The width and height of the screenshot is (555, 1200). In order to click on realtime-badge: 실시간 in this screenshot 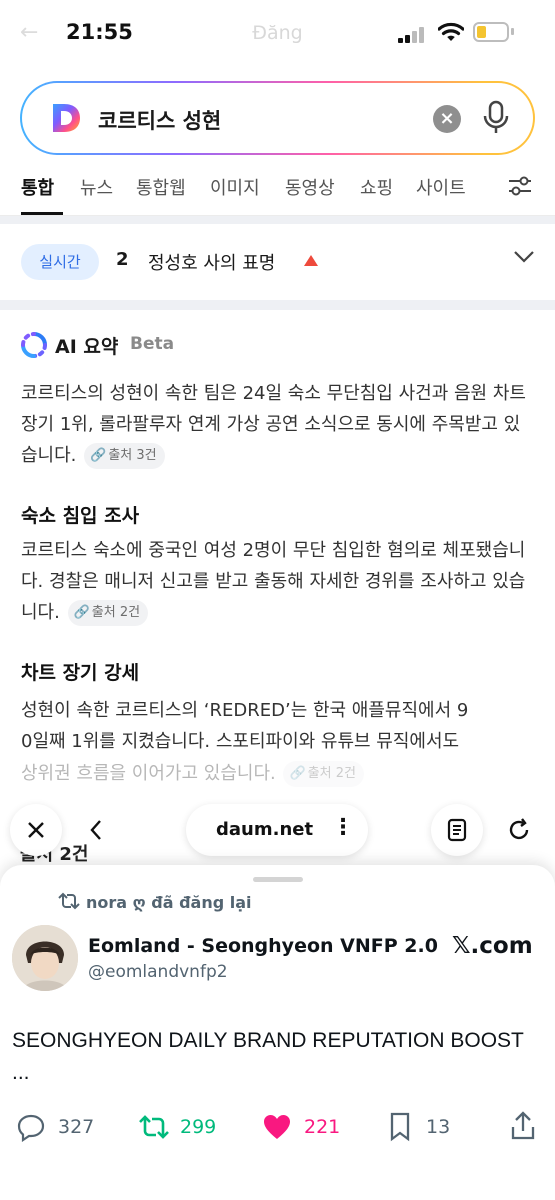, I will do `click(60, 262)`.